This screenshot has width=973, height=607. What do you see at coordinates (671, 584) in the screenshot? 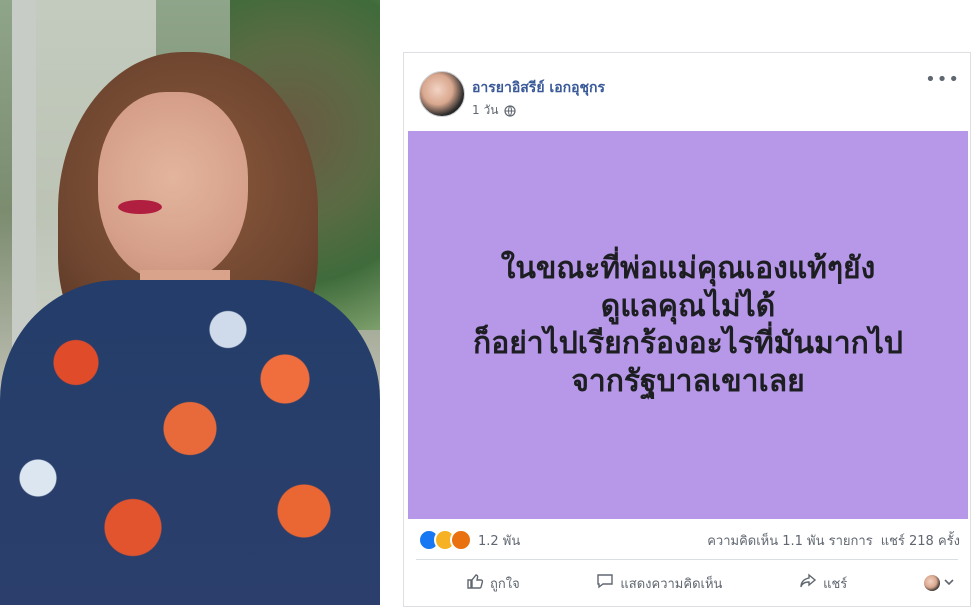
I see `comment-label: แสดงความคิดเห็น` at bounding box center [671, 584].